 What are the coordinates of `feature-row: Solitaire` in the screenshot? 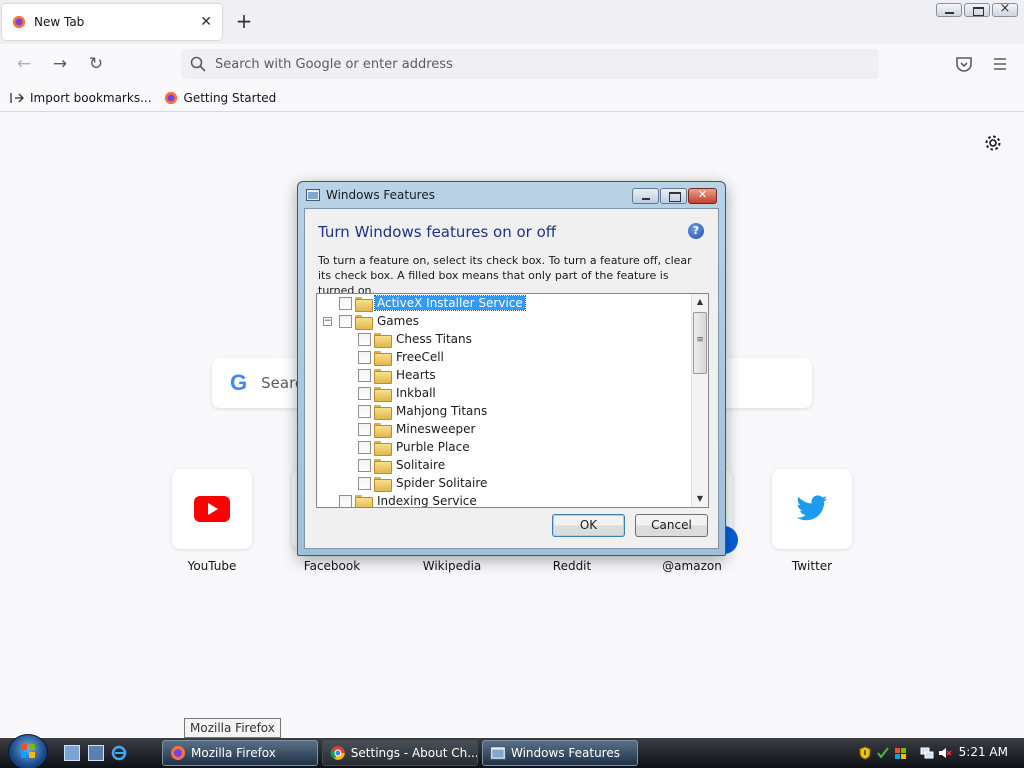 It's located at (402, 465).